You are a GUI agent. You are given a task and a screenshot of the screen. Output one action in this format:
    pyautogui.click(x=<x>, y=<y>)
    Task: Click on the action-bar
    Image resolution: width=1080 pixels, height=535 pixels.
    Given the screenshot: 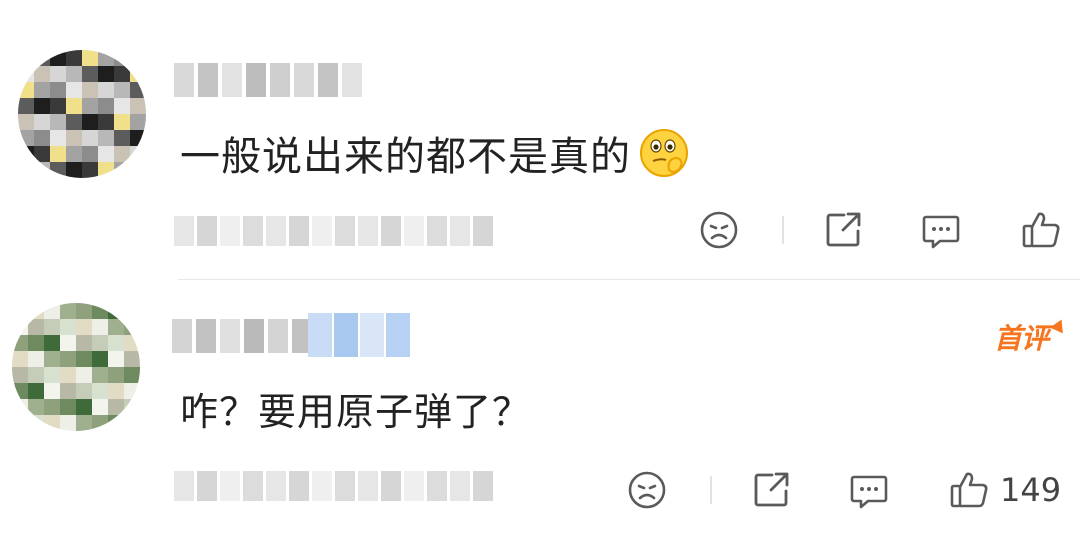 What is the action you would take?
    pyautogui.click(x=884, y=230)
    